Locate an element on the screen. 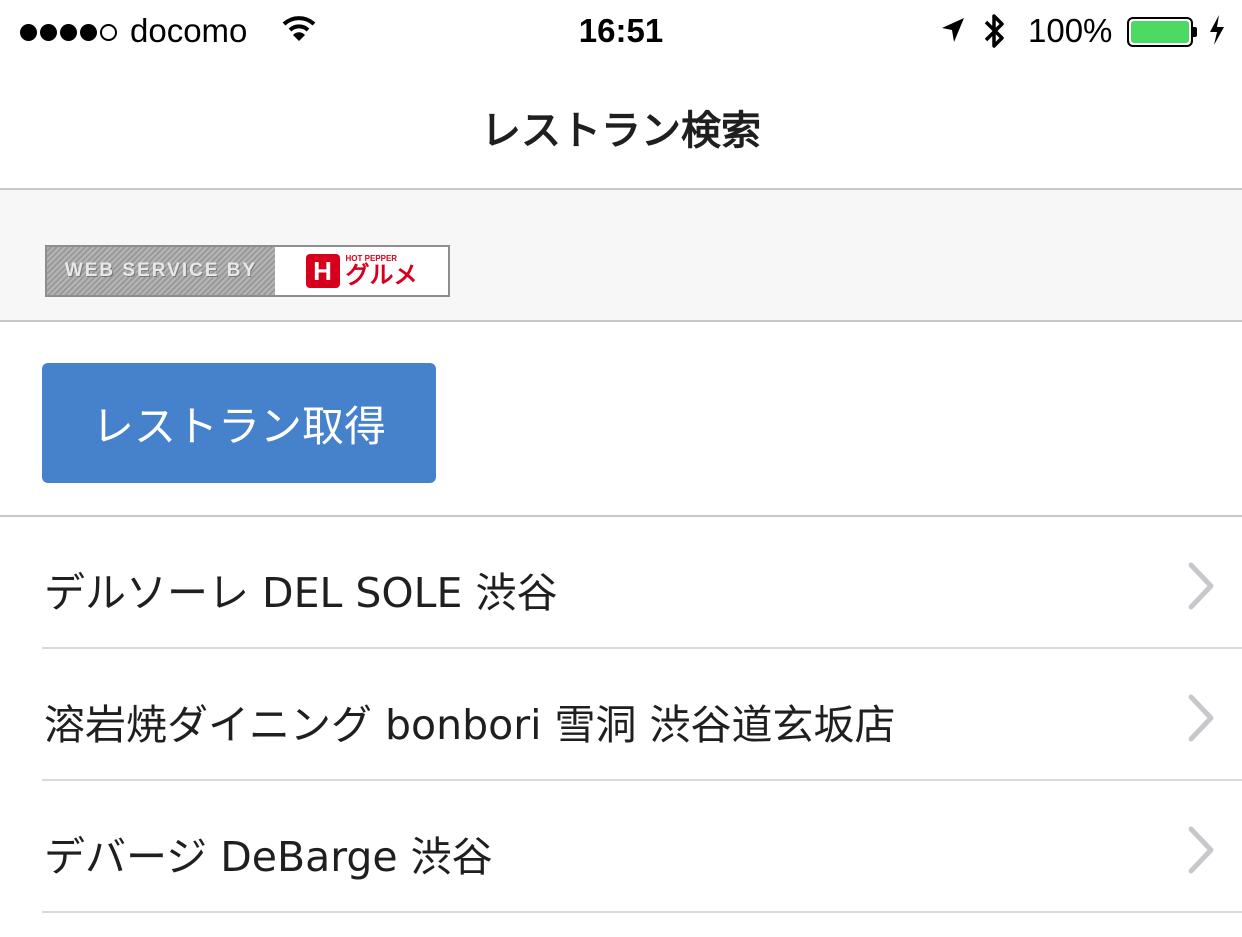 The height and width of the screenshot is (937, 1242). list-item: 溶岩焼ダイニング bonbori 雪洞 渋谷道玄坂店 is located at coordinates (621, 715).